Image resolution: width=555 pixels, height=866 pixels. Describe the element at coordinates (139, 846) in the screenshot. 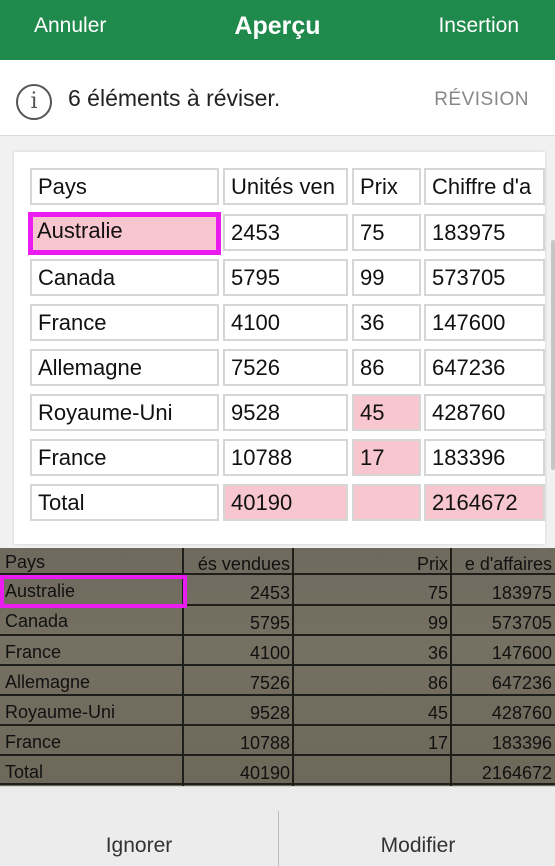

I see `ignore-button: Ignorer` at that location.